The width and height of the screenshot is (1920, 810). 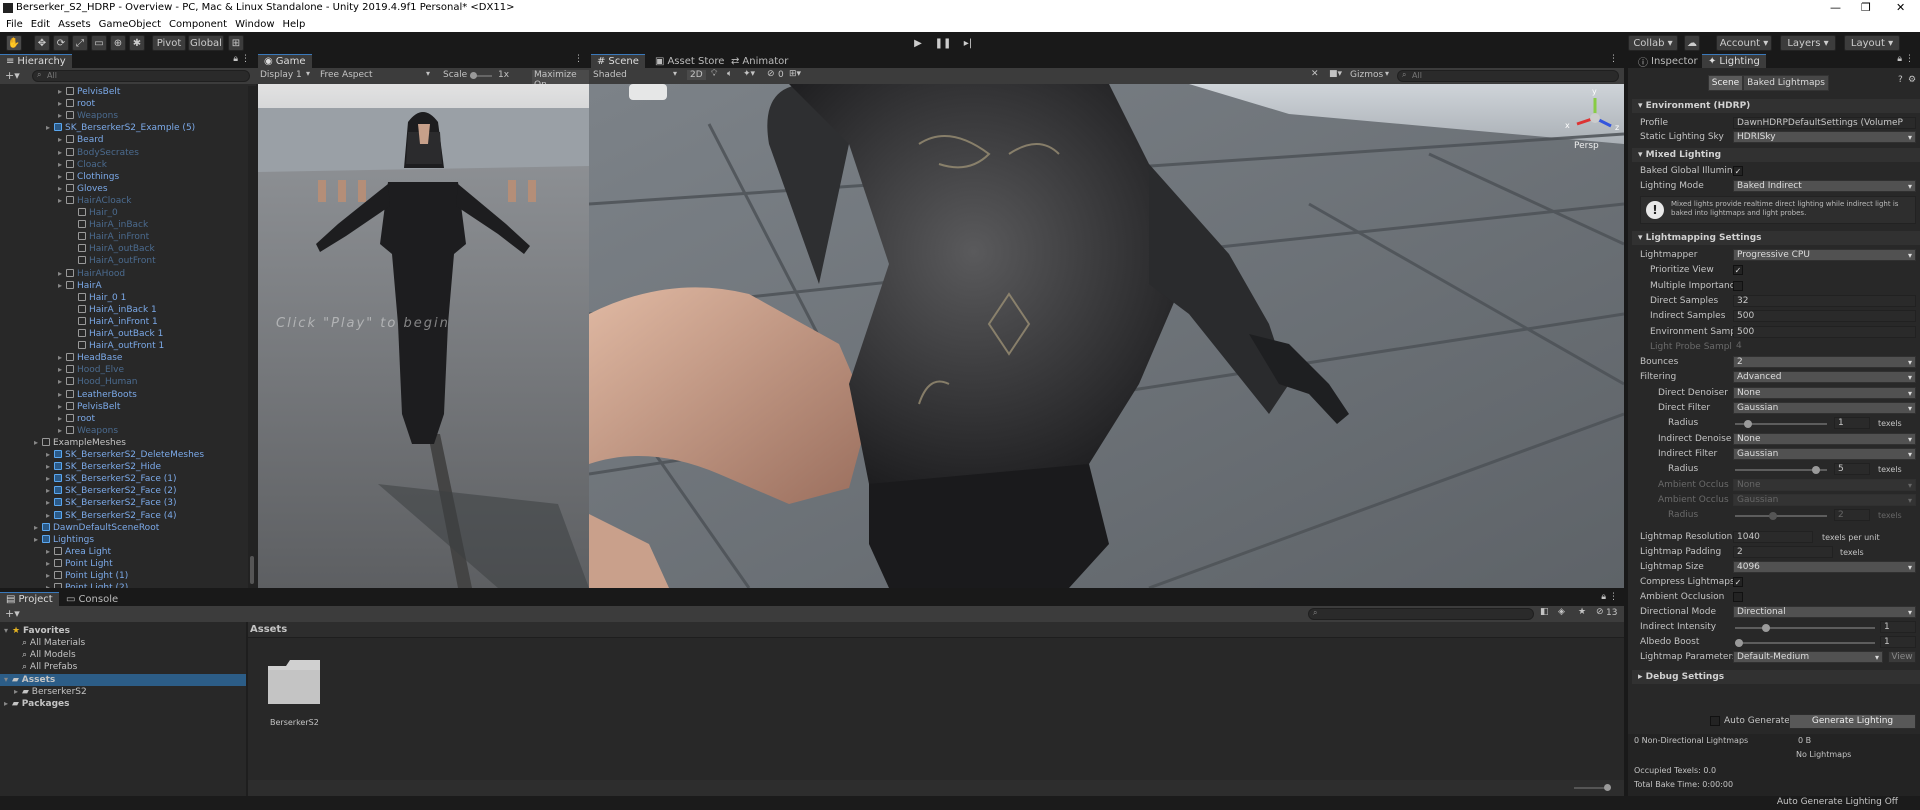 I want to click on transform-tool-icon: ⊕, so click(x=118, y=43).